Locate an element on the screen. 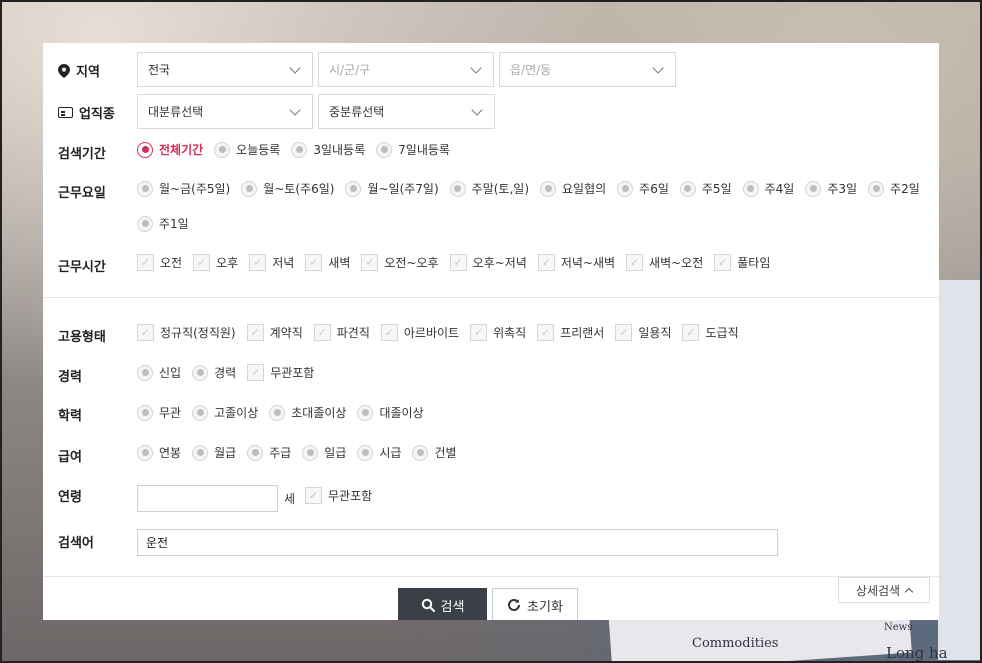 This screenshot has width=982, height=663. workday-option-label: 주2일 is located at coordinates (905, 189).